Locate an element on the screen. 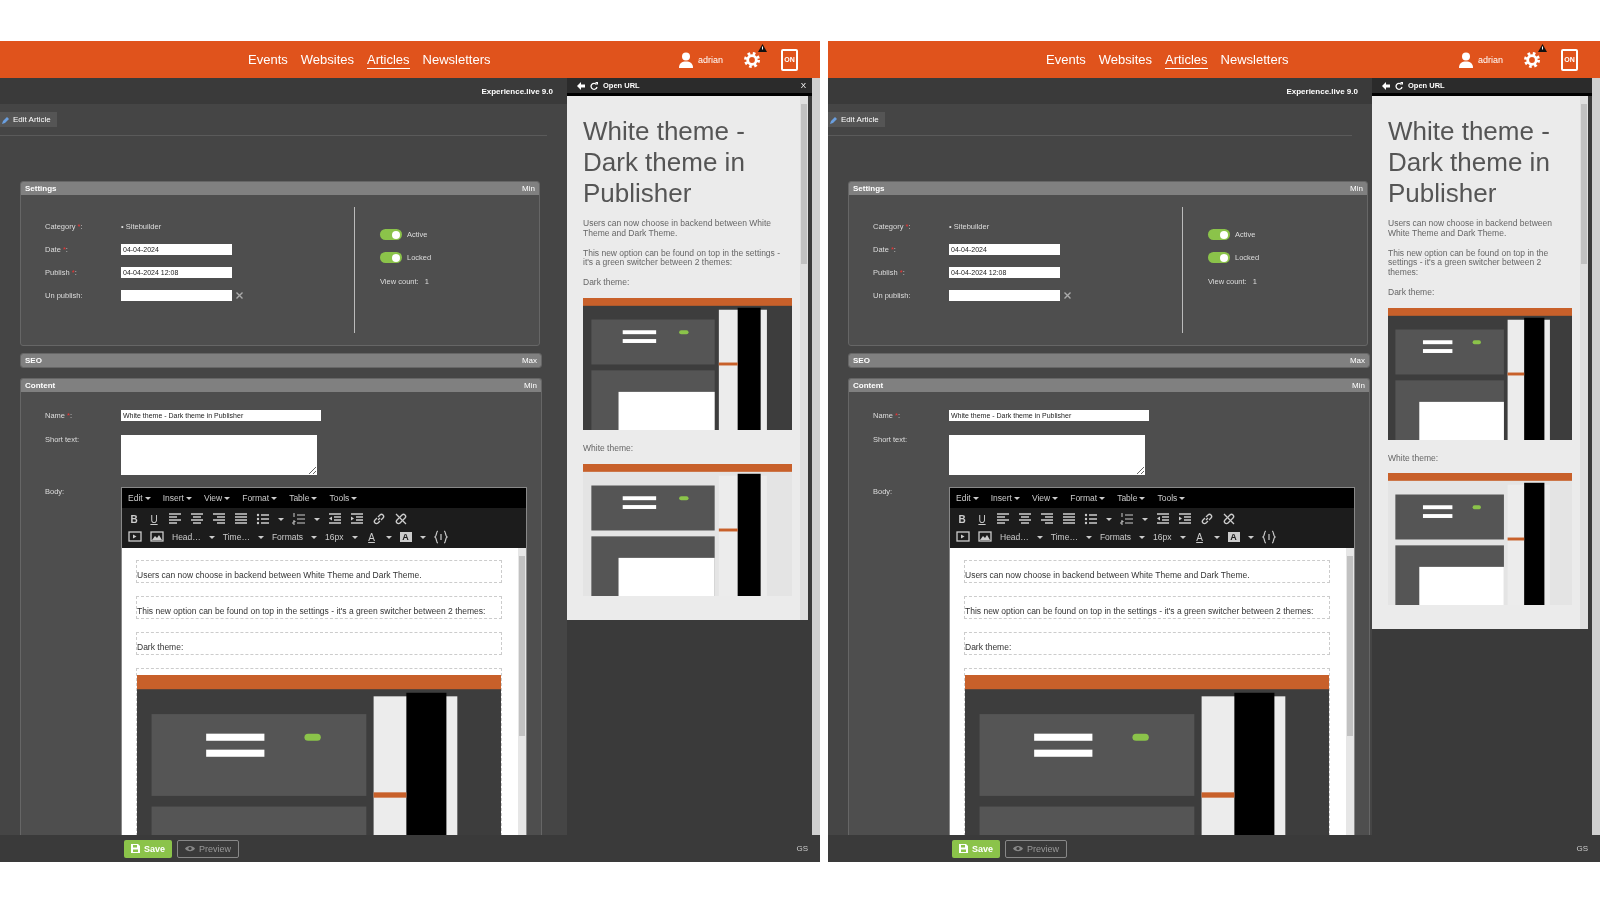  toggle-switch is located at coordinates (1219, 234).